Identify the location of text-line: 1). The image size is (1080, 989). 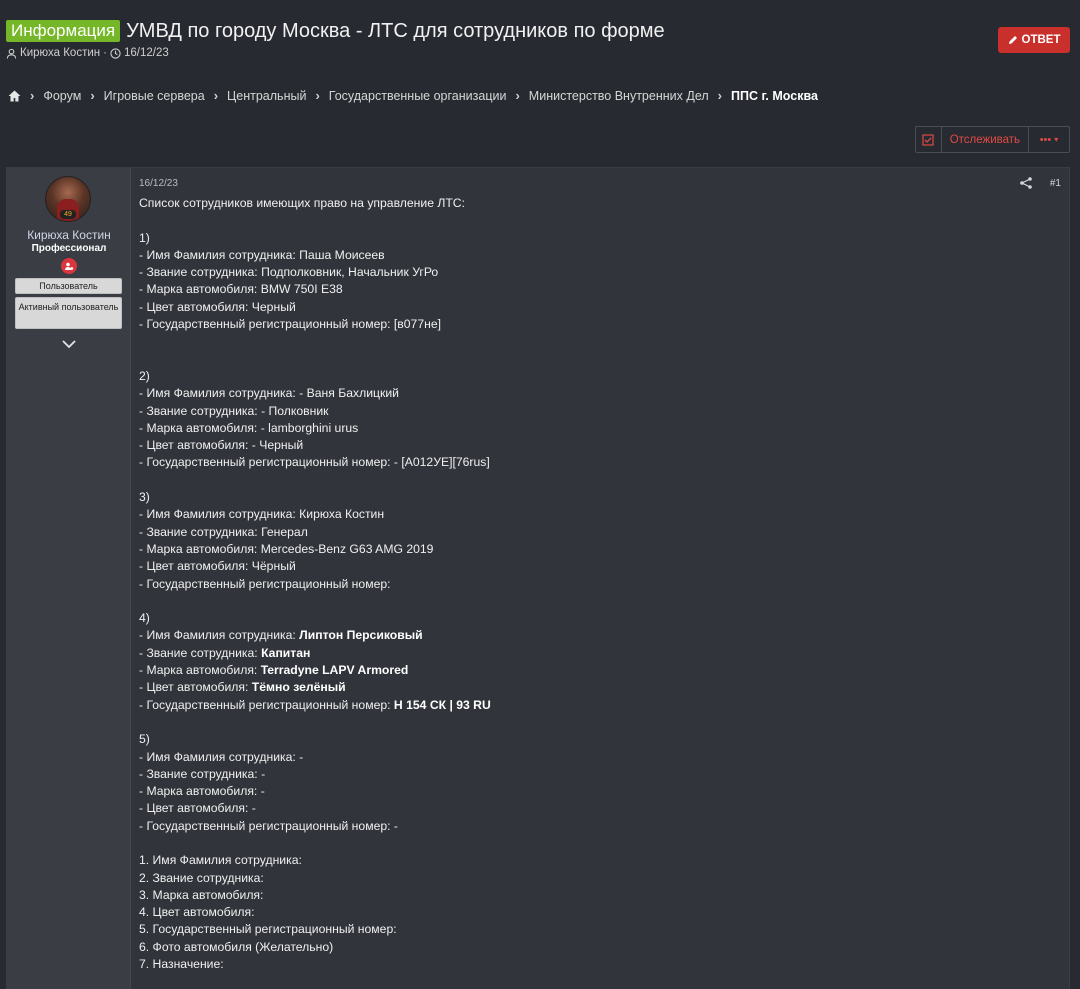
(600, 238).